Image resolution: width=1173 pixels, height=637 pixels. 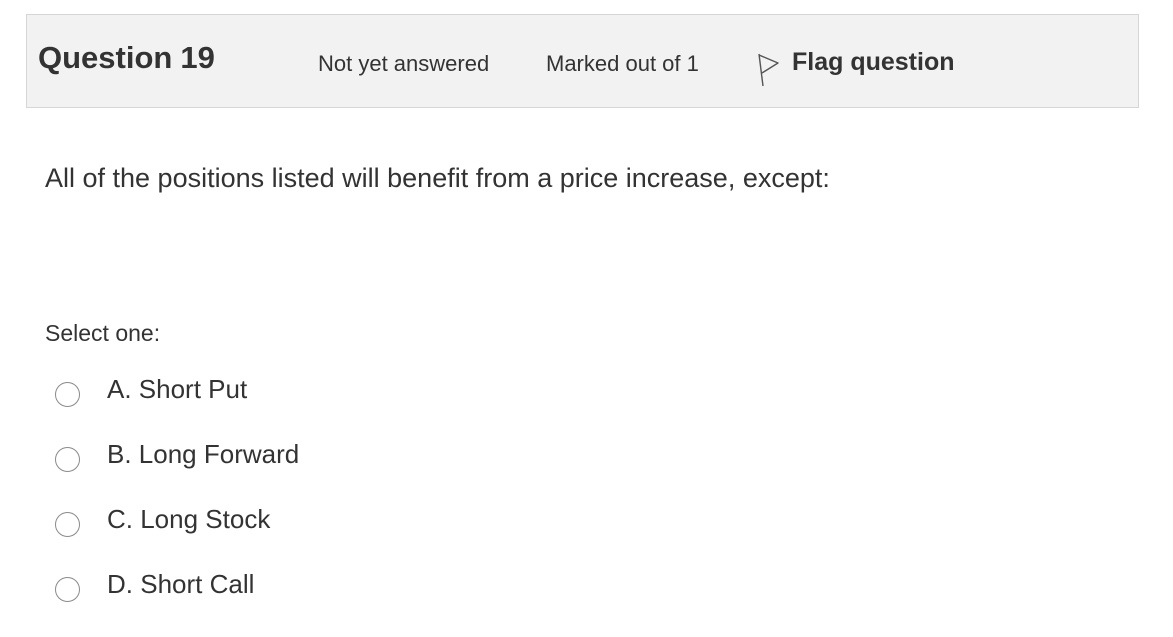 I want to click on radio-button-b, so click(x=67, y=459).